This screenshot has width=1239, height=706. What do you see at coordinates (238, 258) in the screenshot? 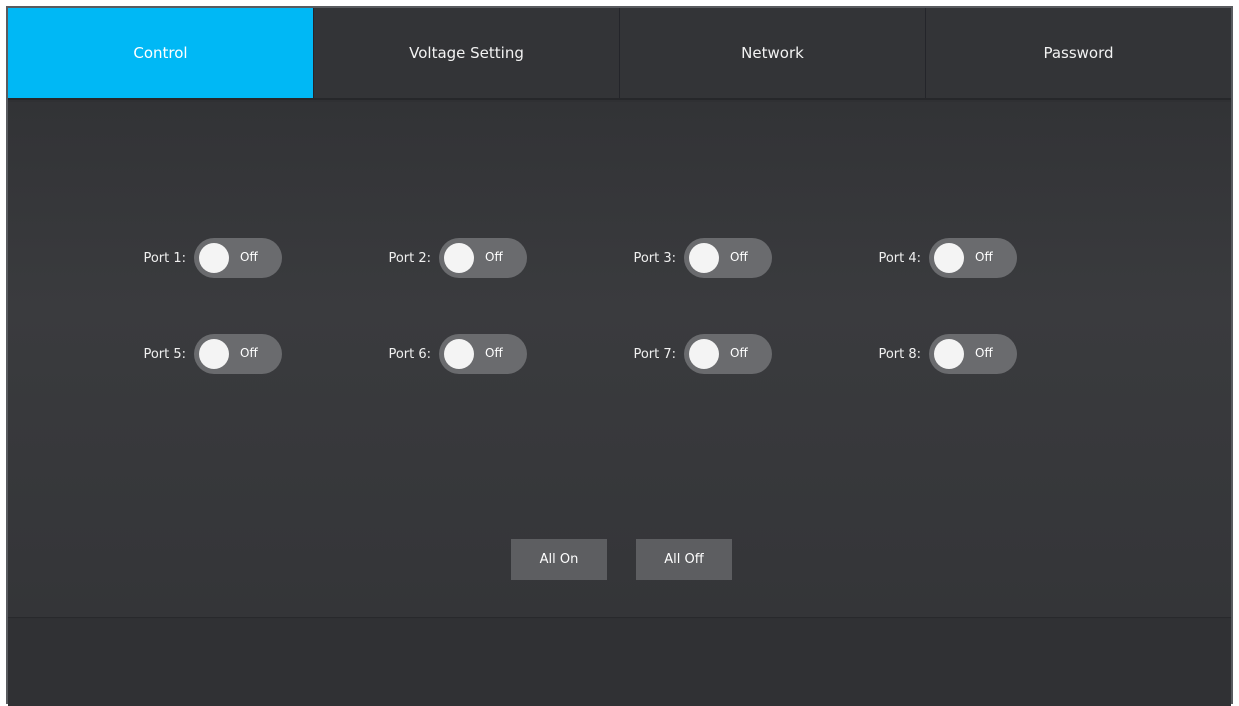
I see `port-1-toggle: Off` at bounding box center [238, 258].